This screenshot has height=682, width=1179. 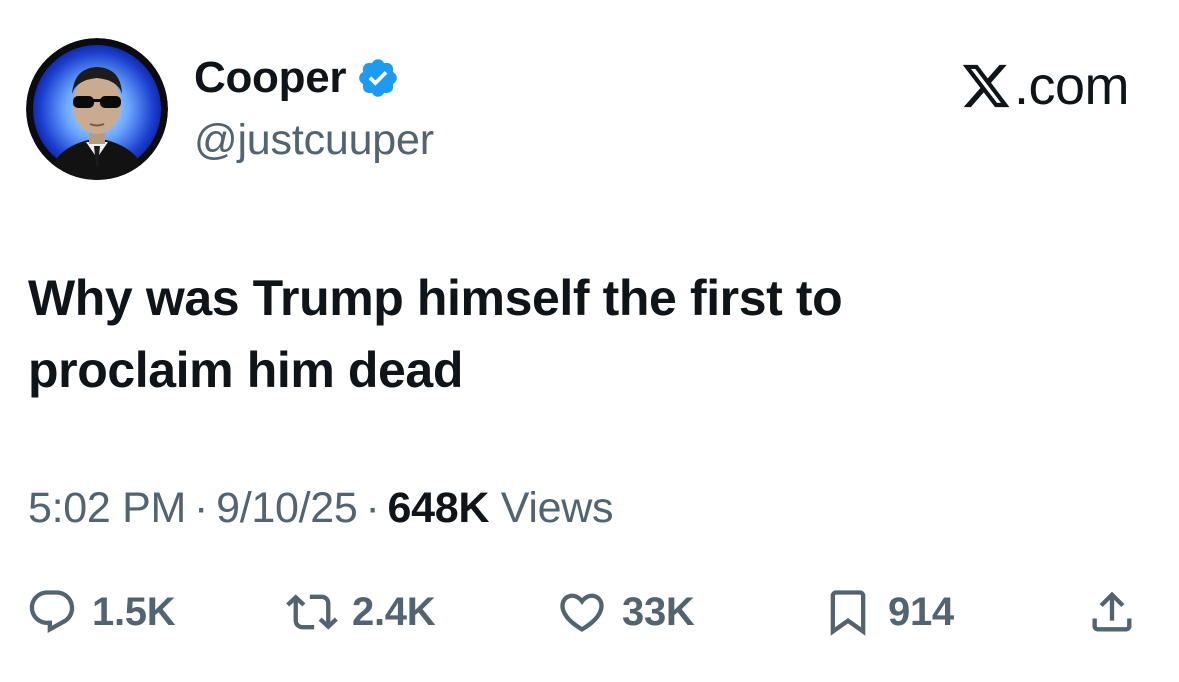 What do you see at coordinates (921, 611) in the screenshot?
I see `bookmark-count: 914` at bounding box center [921, 611].